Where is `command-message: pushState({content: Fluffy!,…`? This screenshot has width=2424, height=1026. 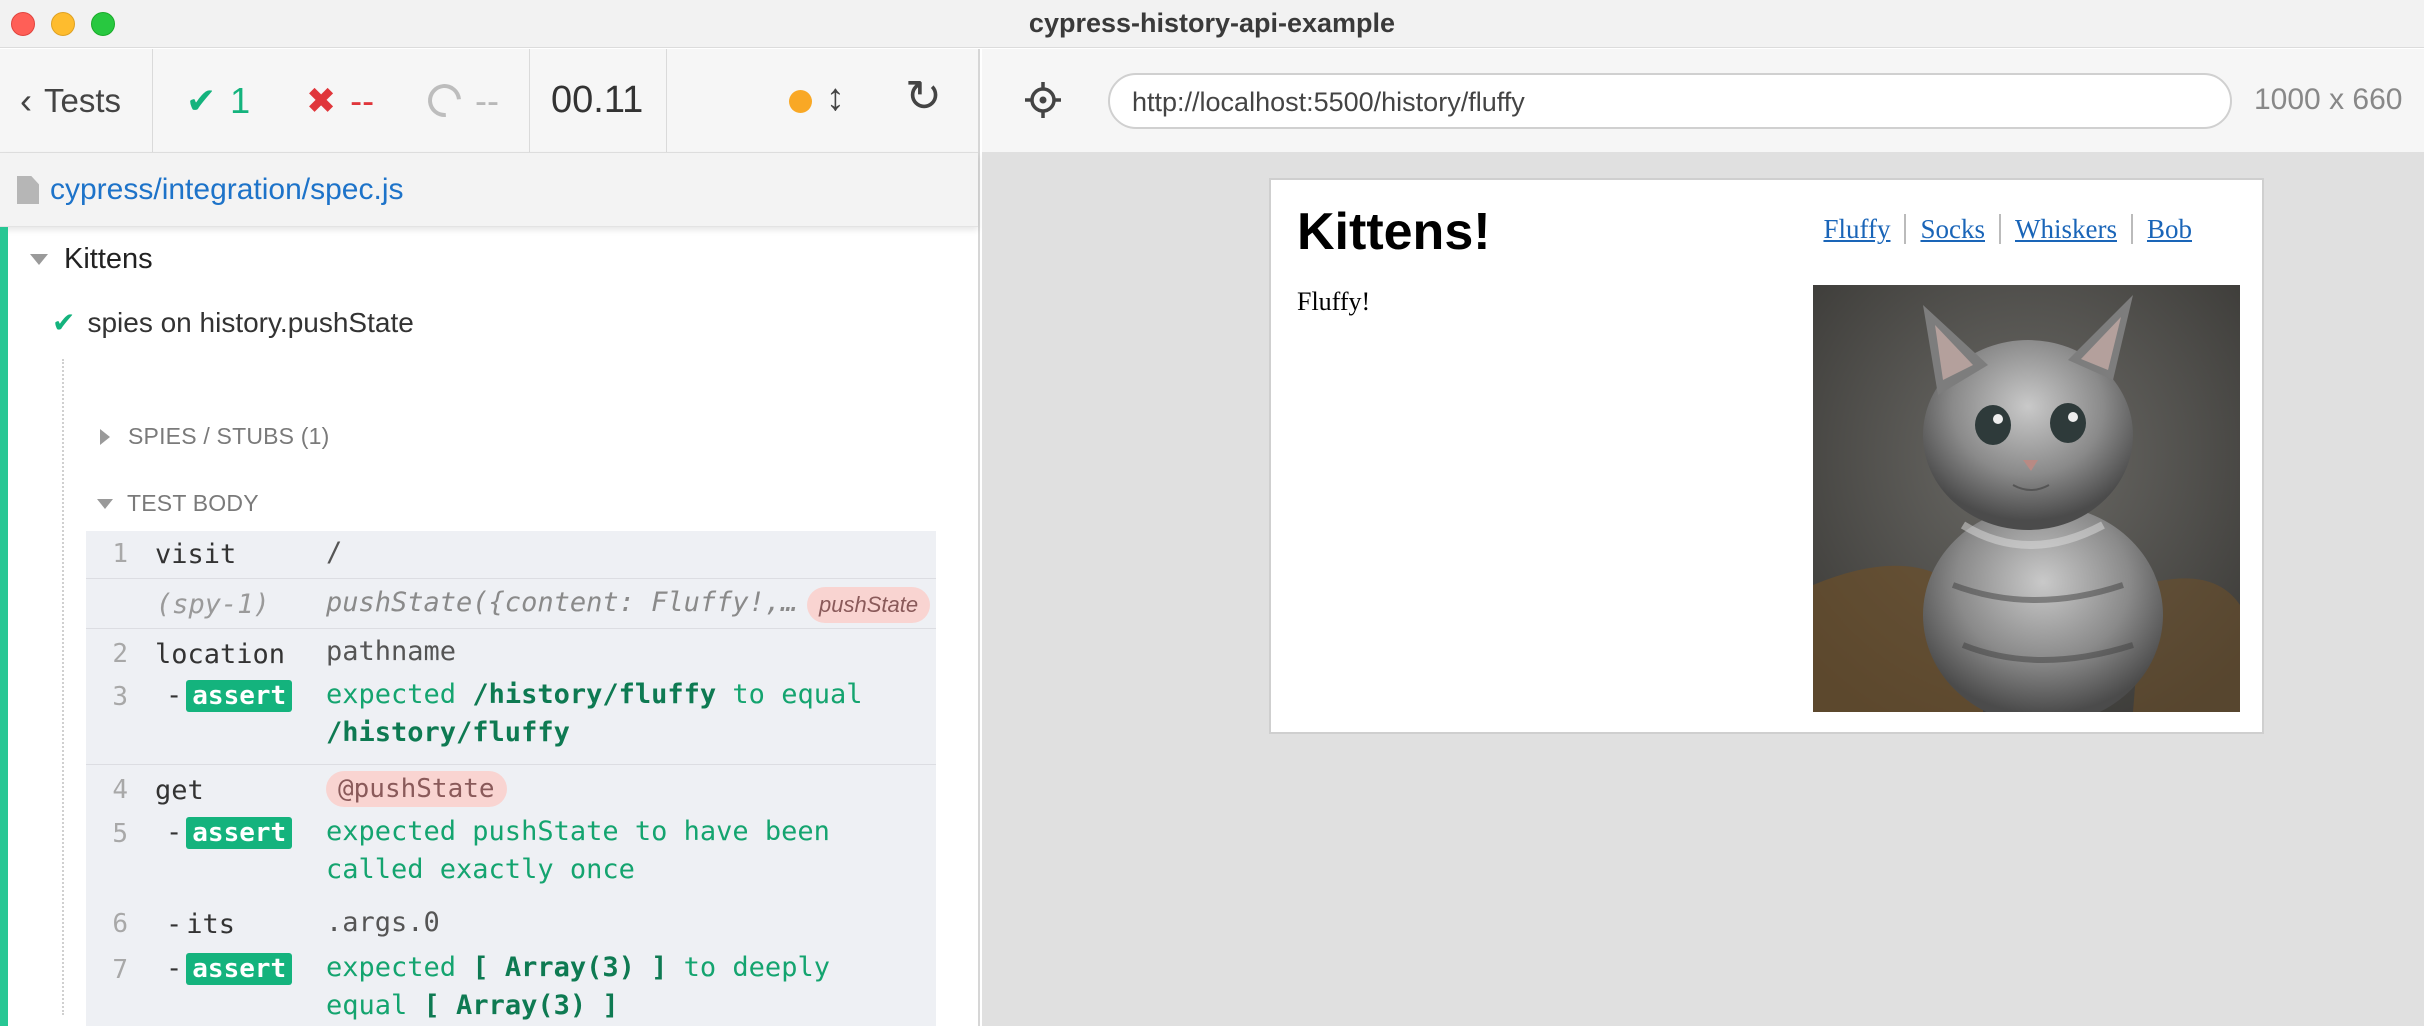
command-message: pushState({content: Fluffy!,… is located at coordinates (562, 602).